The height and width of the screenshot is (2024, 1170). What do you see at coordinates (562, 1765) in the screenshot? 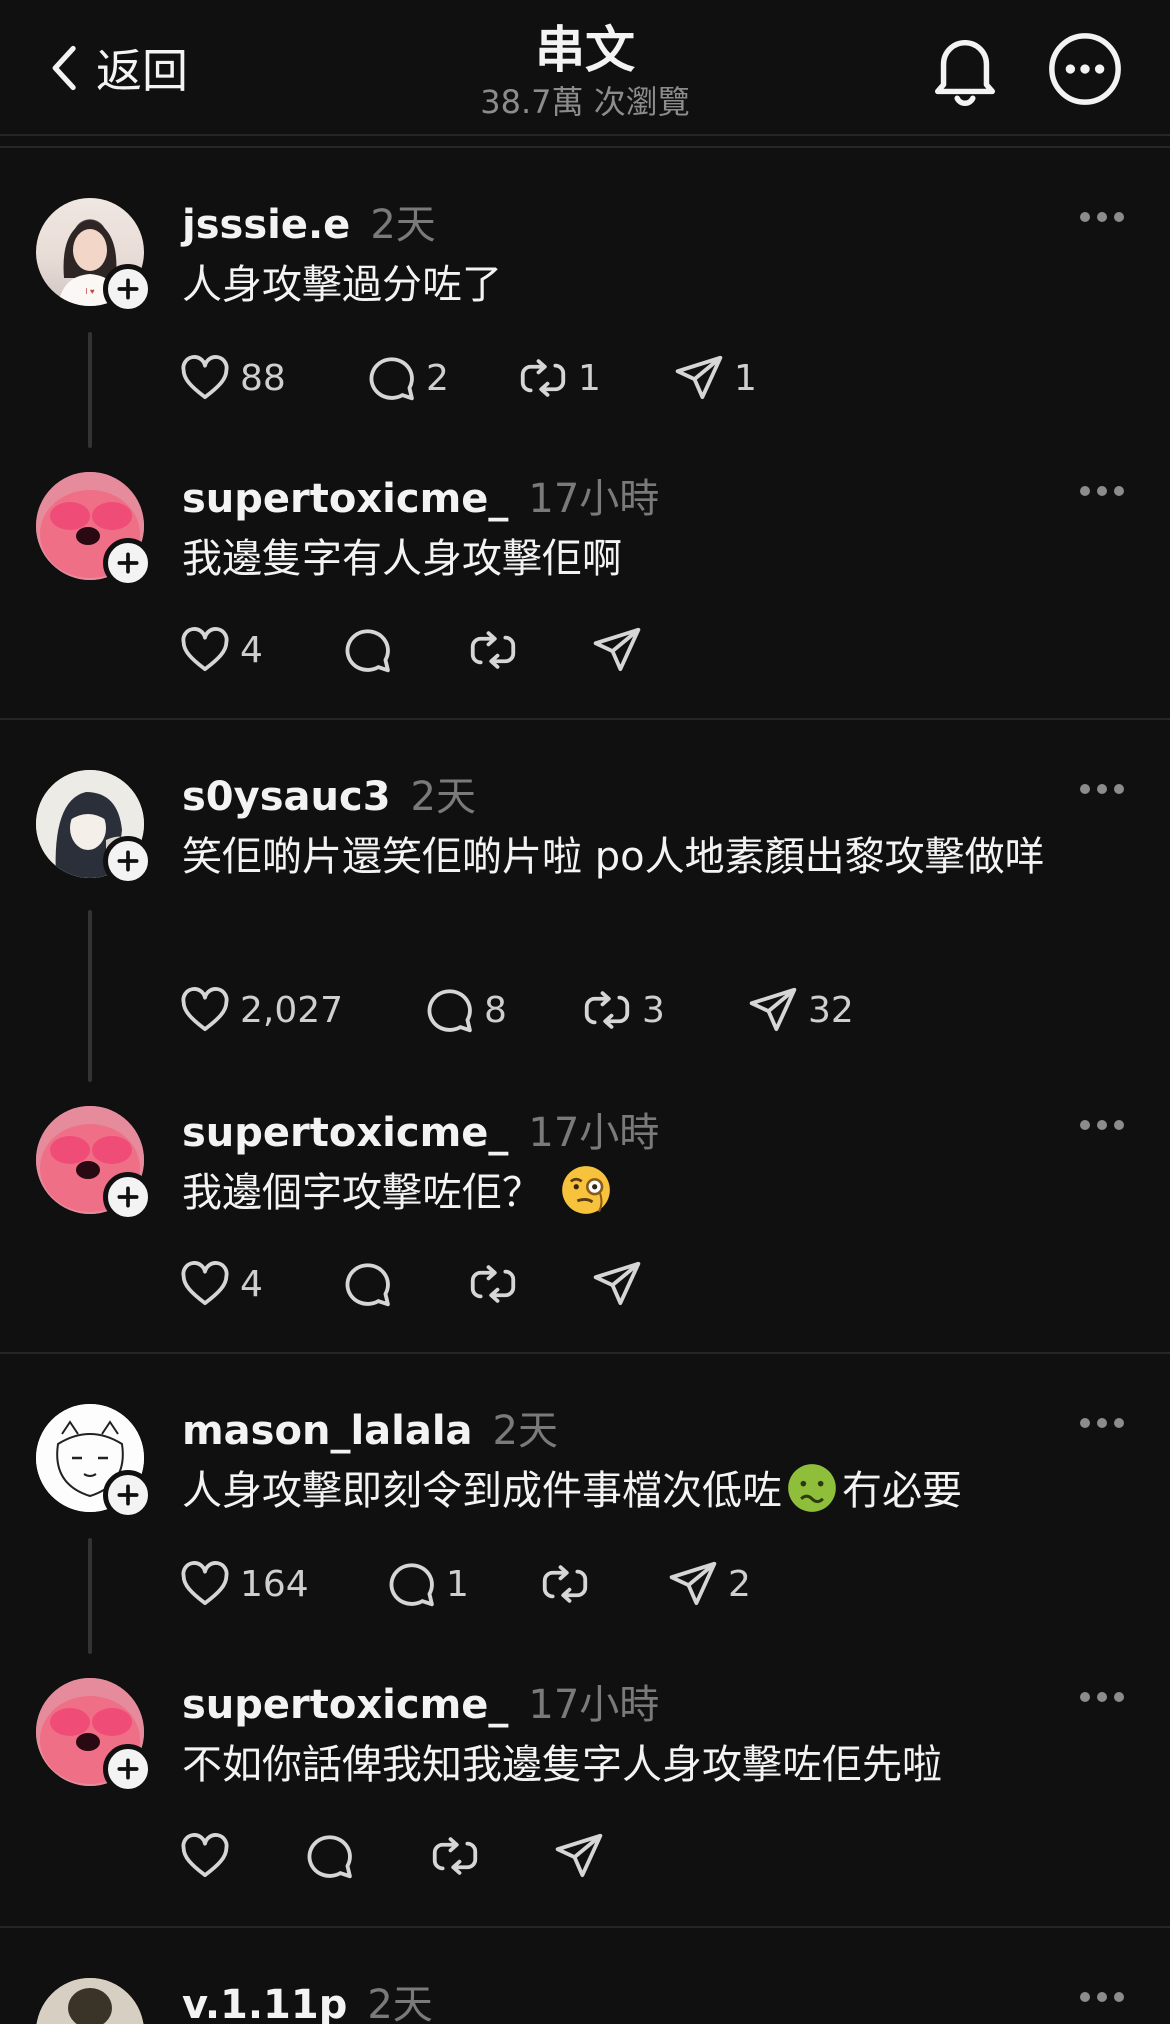
I see `post-text: 不如你話俾我知我邊隻字人身攻擊咗佢先啦` at bounding box center [562, 1765].